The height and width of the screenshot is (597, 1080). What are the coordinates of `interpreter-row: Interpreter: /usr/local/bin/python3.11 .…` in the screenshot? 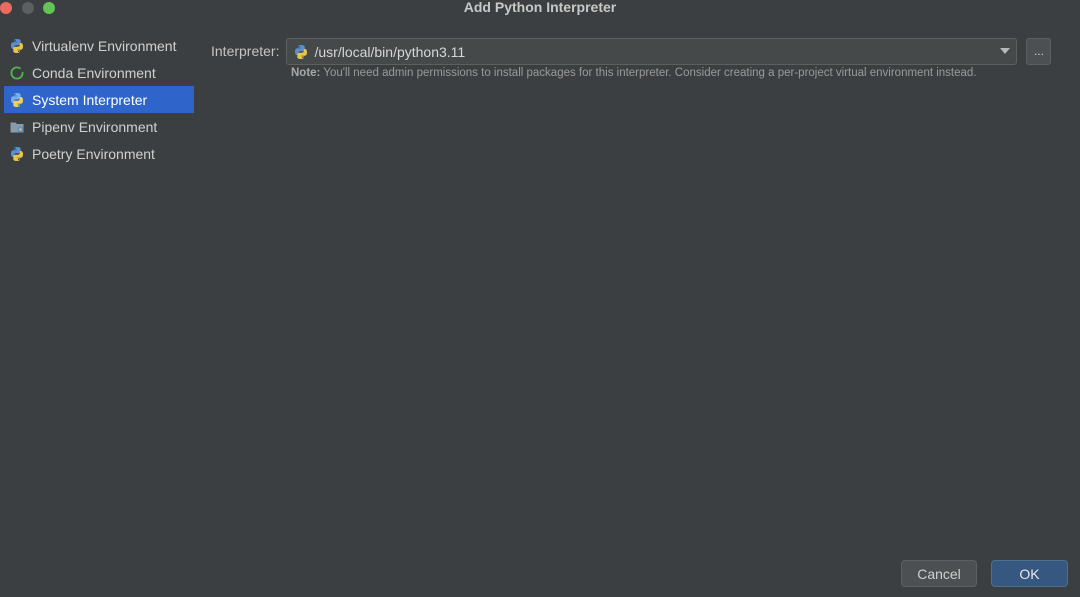 It's located at (631, 51).